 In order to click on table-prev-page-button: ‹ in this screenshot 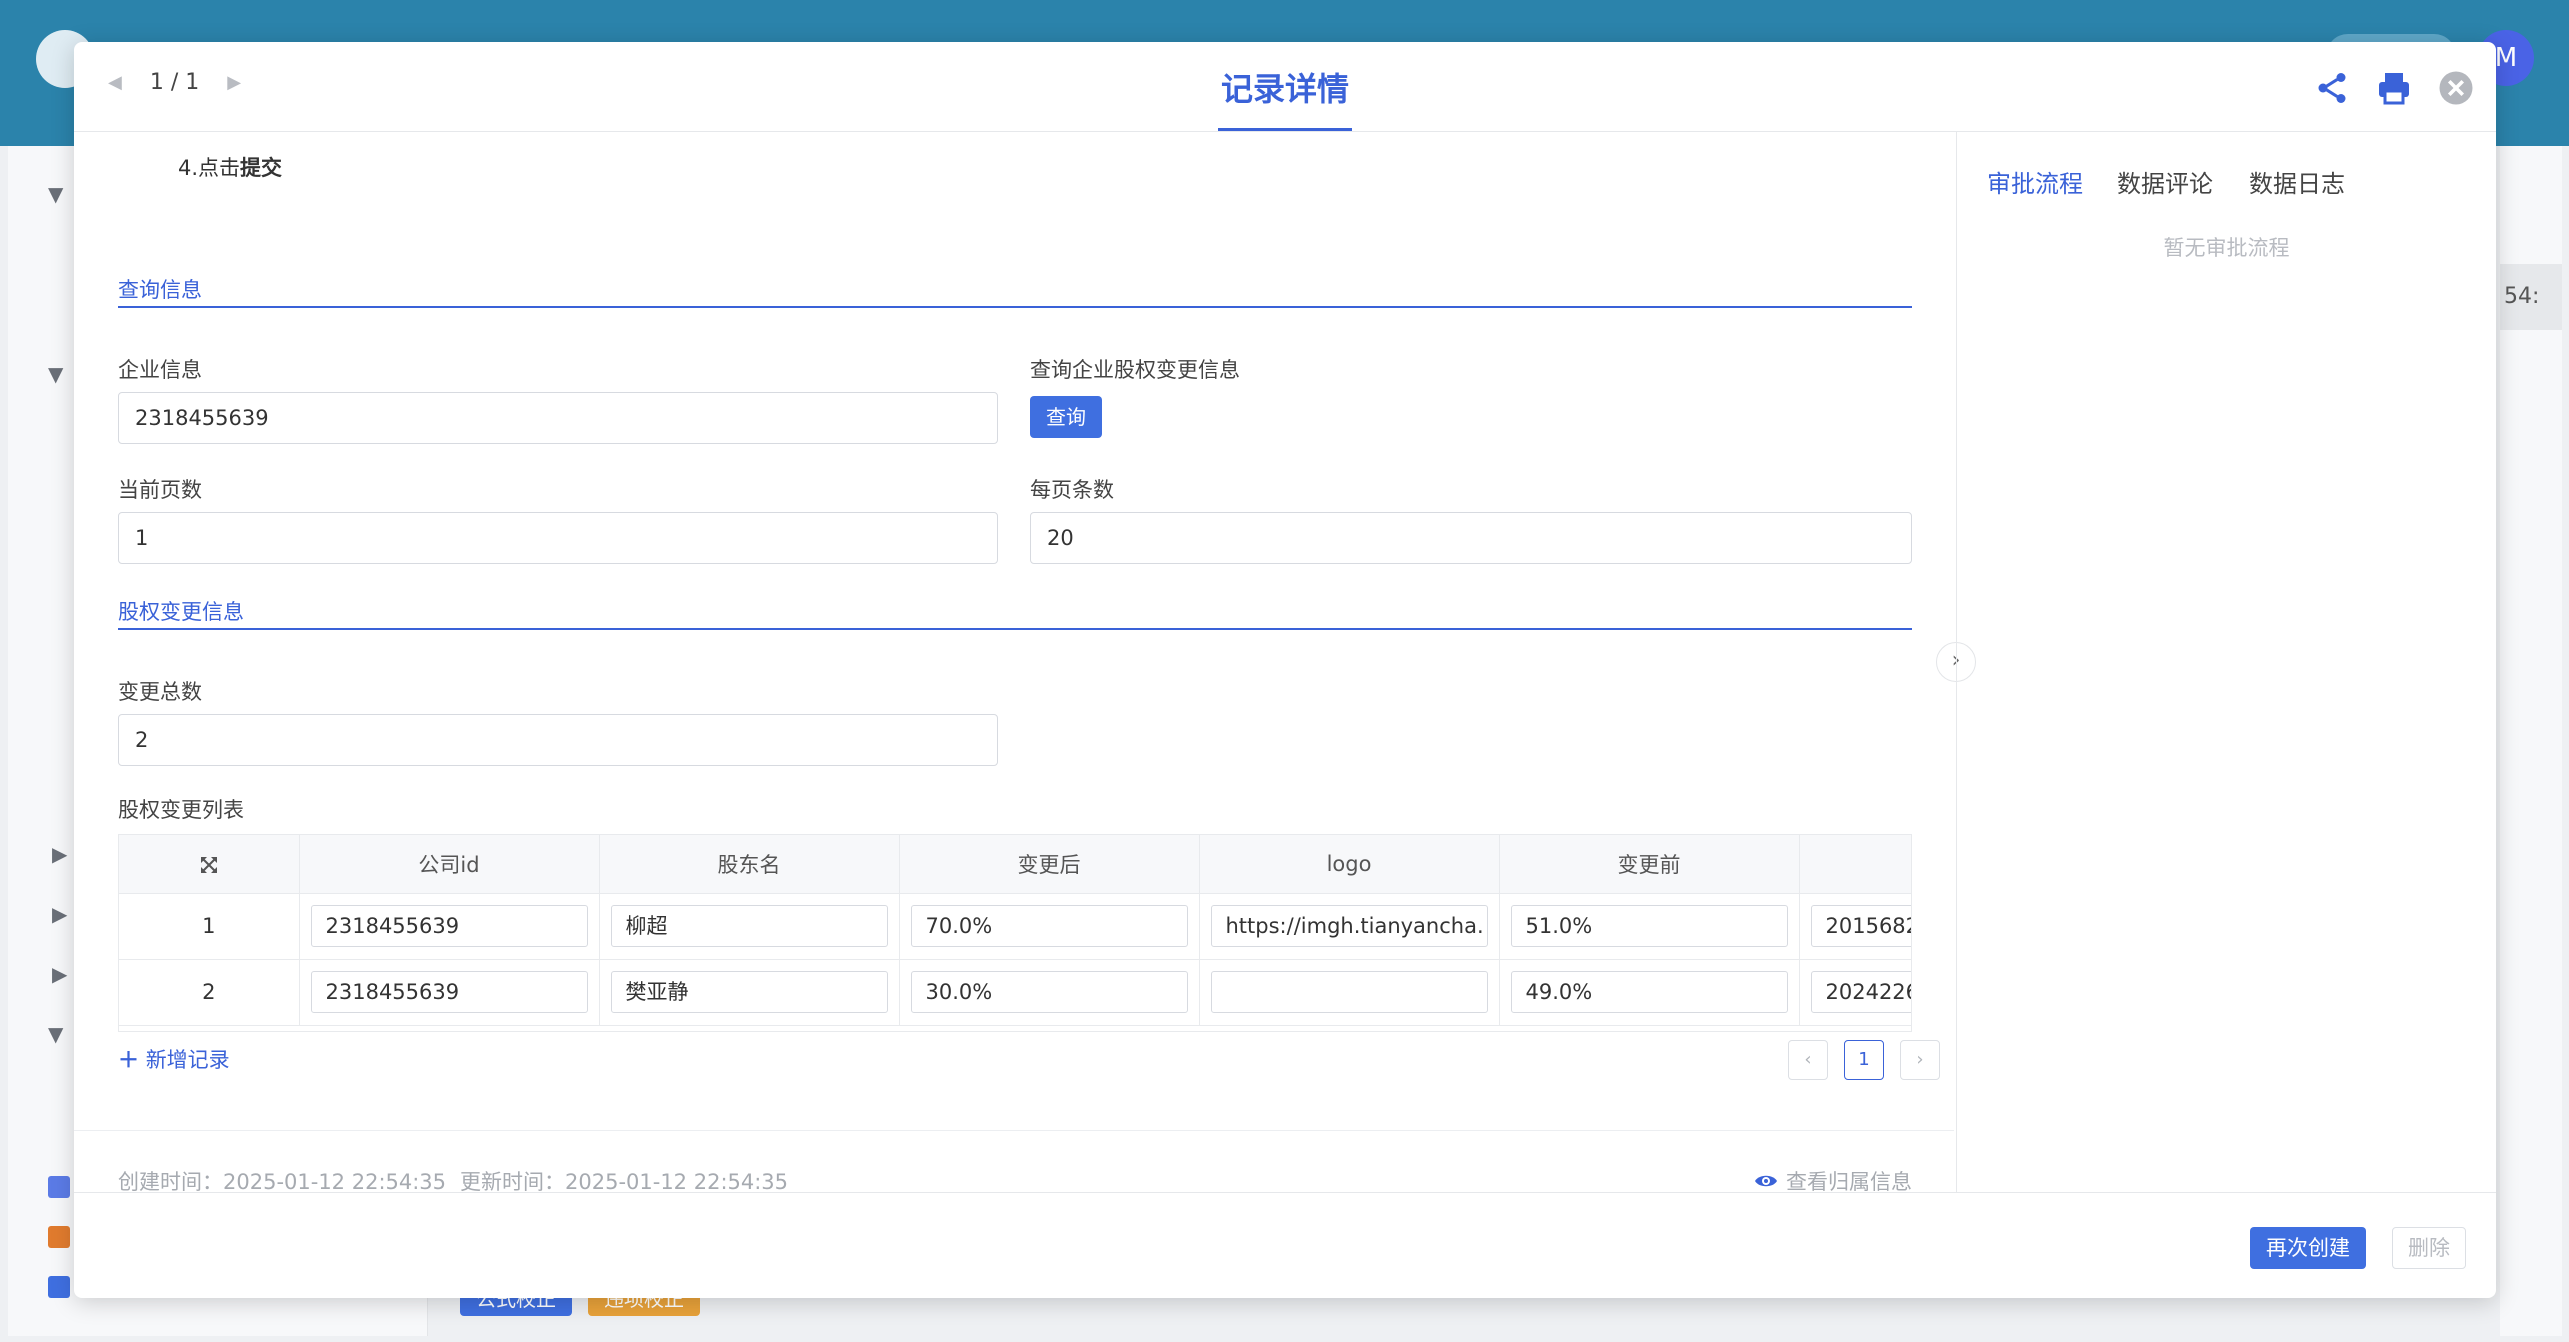, I will do `click(1808, 1060)`.